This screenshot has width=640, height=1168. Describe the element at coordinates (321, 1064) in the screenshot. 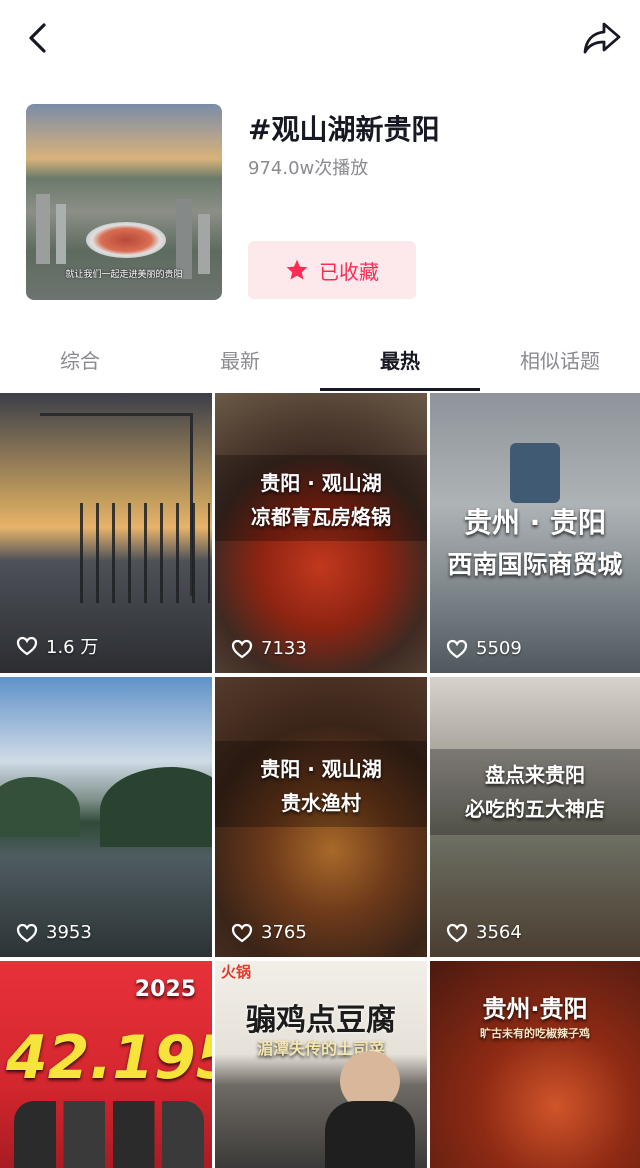

I see `video-card: 火锅 骟鸡点豆腐 湄潭失传的土司菜` at that location.